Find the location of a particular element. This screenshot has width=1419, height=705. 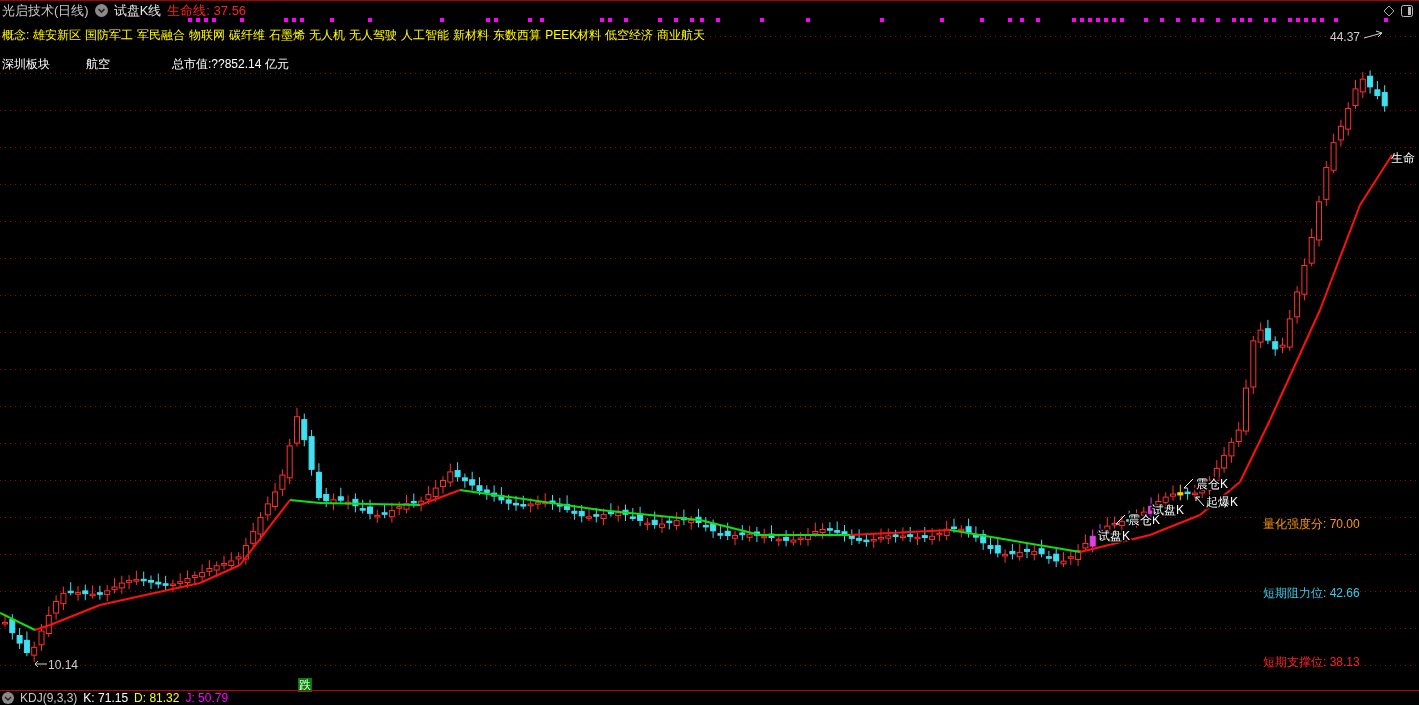

board-name: 深圳板块 is located at coordinates (26, 64).